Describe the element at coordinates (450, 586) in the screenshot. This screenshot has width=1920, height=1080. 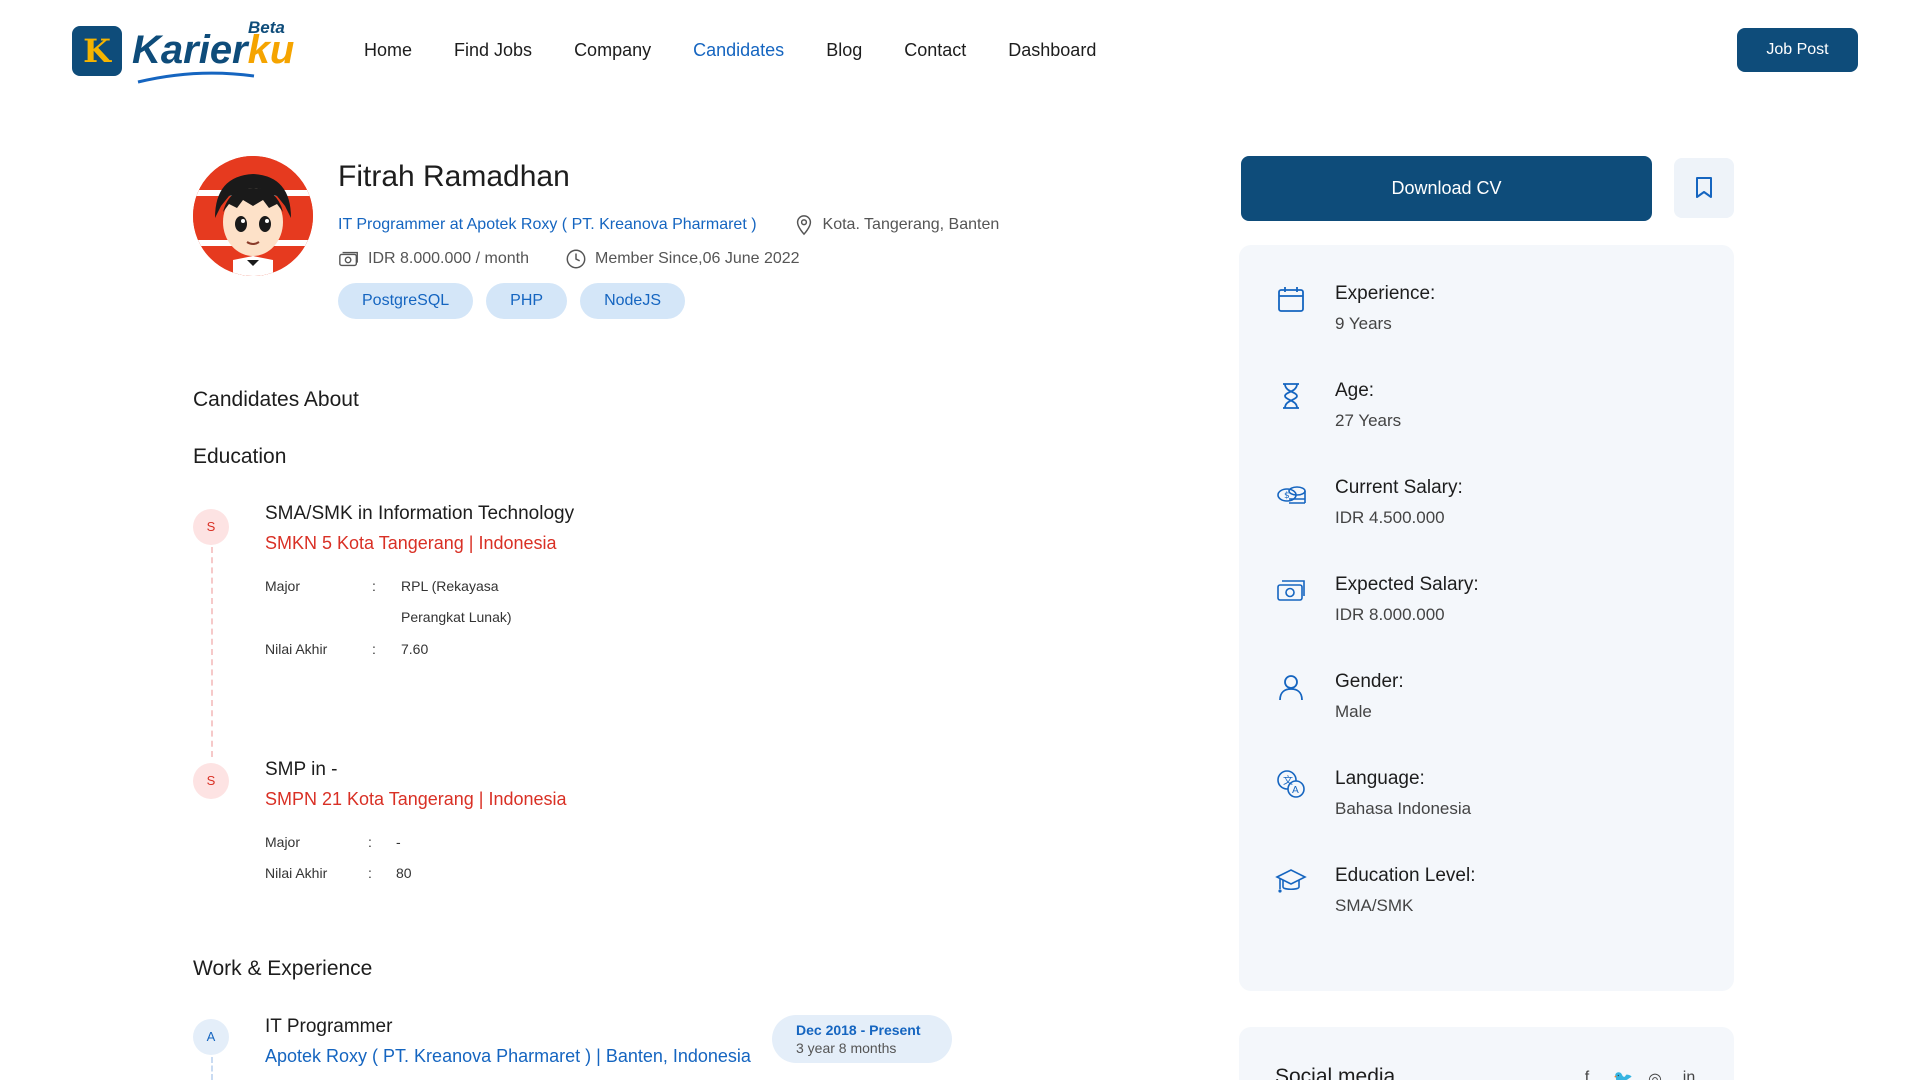
I see `major-value-line1: RPL (Rekayasa` at that location.